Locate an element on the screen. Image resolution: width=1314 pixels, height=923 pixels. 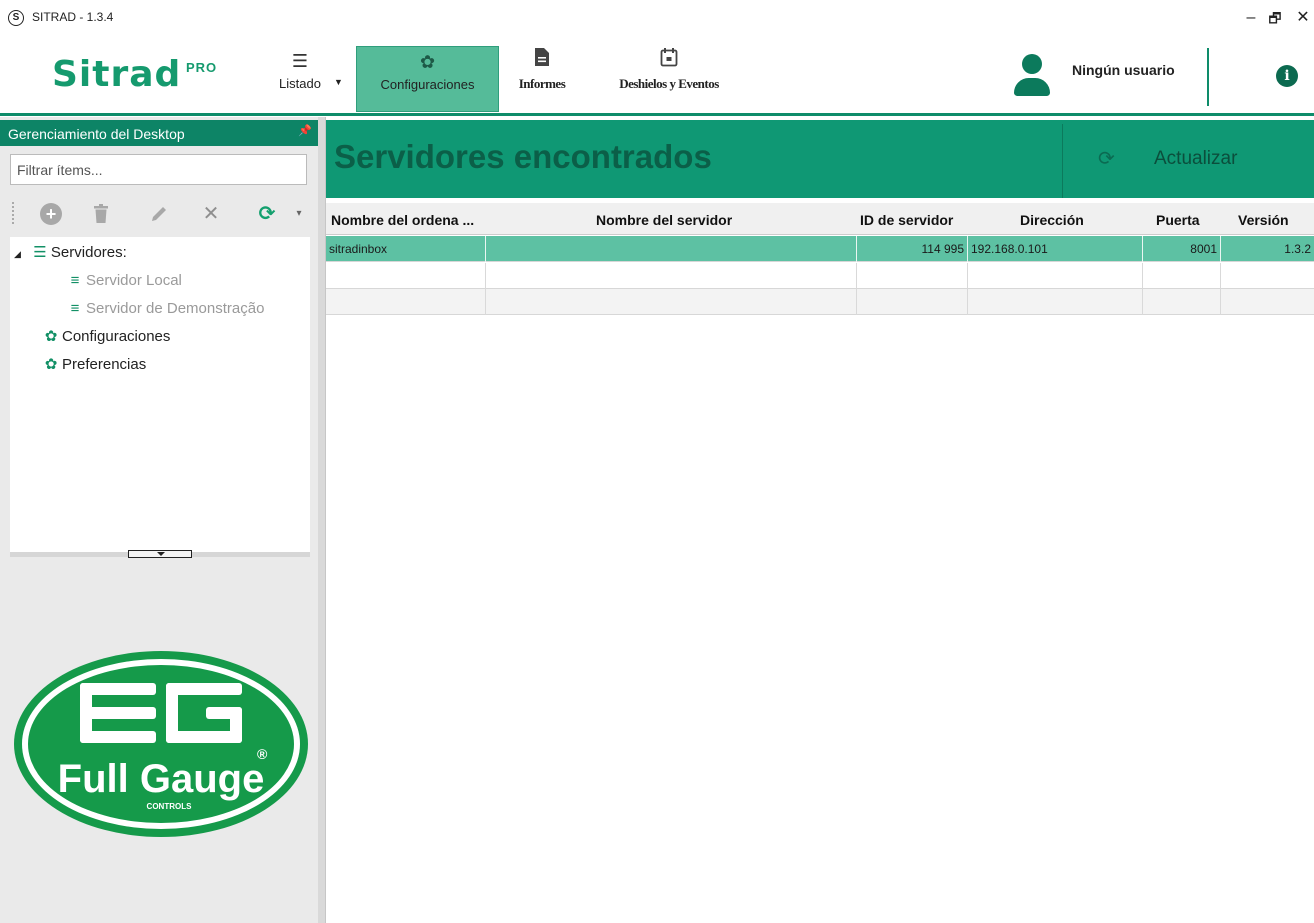
tools-icon: ✕ is located at coordinates (211, 214).